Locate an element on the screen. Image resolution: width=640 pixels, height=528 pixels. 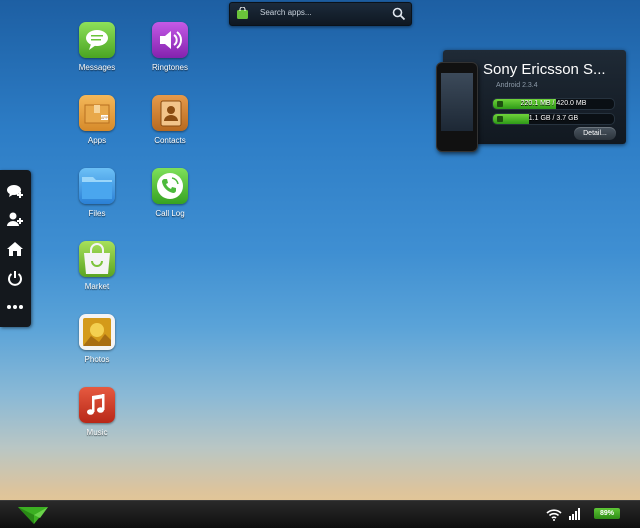
contacts-icon is located at coordinates (170, 113).